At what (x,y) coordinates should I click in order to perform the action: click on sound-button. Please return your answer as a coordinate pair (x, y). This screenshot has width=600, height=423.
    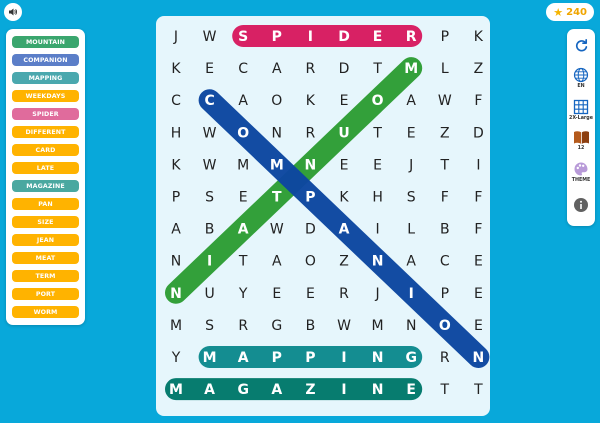
    Looking at the image, I should click on (13, 12).